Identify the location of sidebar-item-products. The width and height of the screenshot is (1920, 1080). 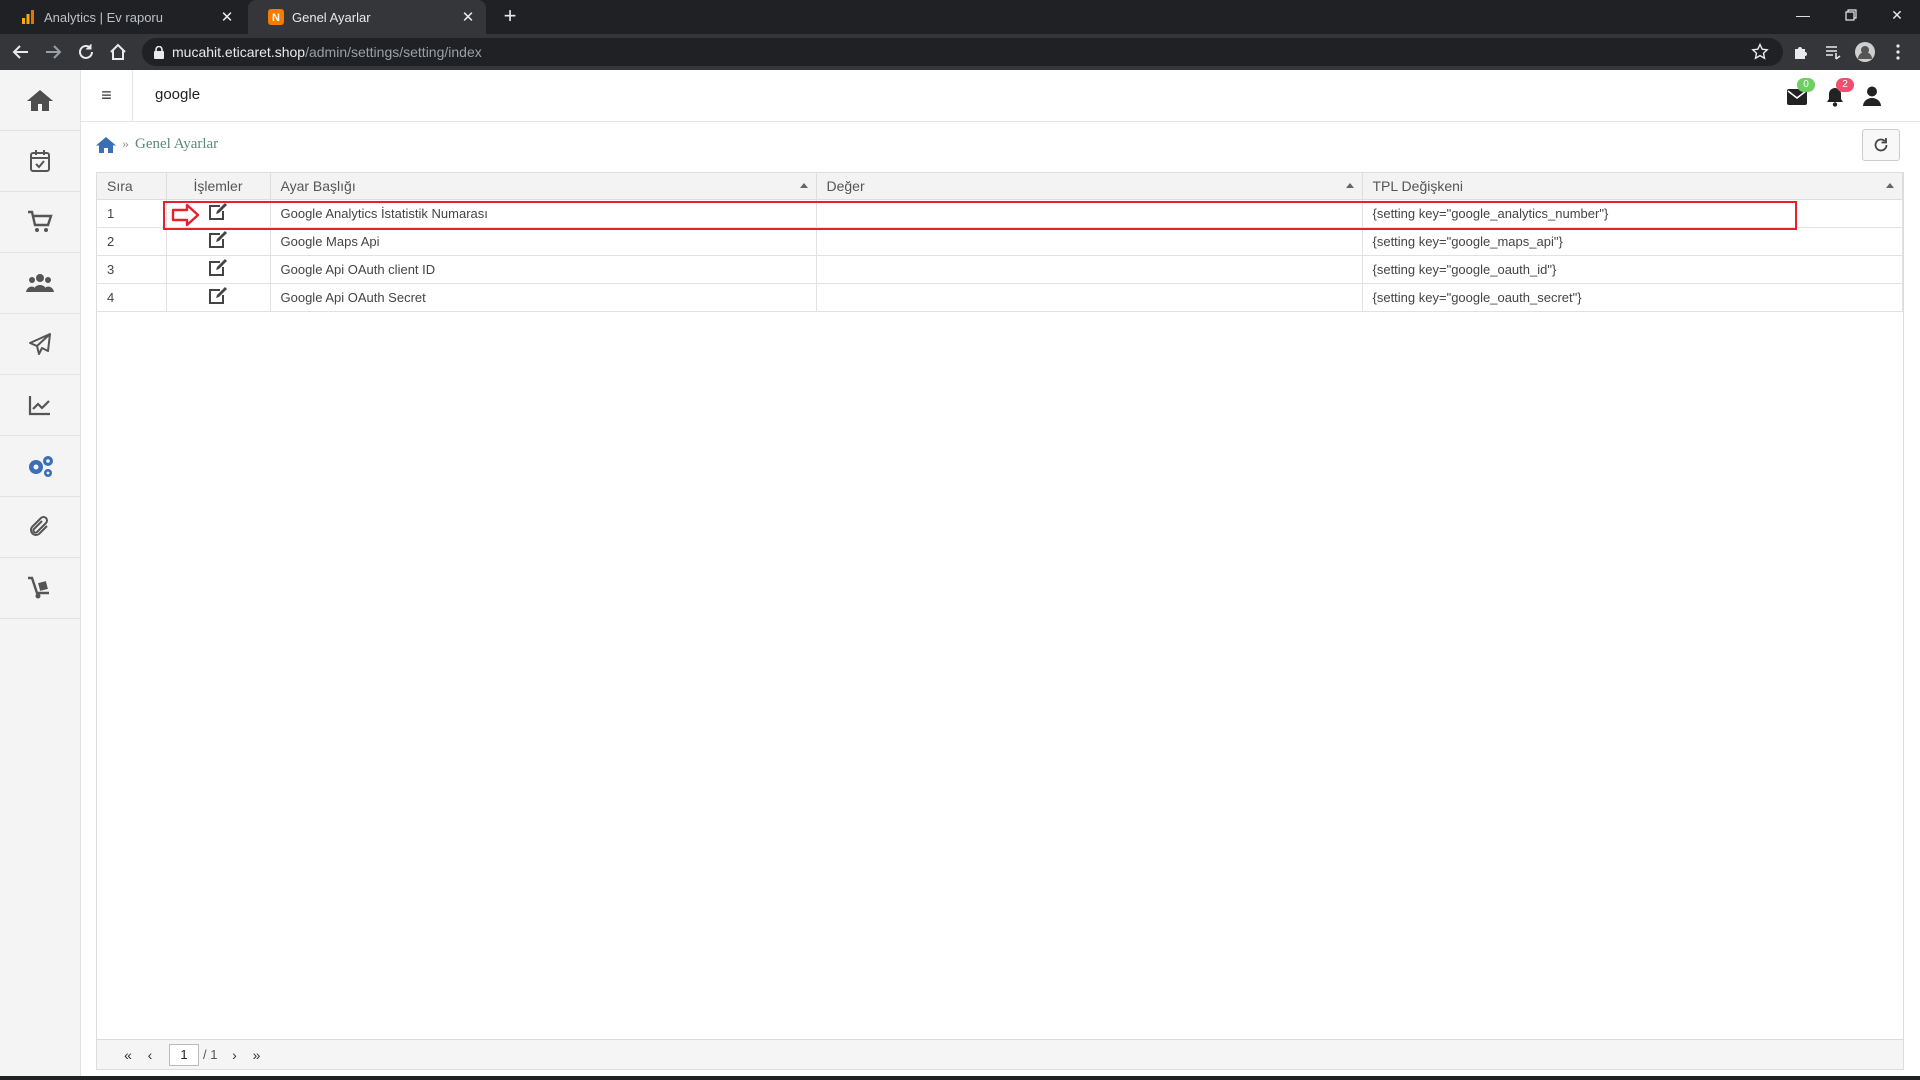
(40, 588).